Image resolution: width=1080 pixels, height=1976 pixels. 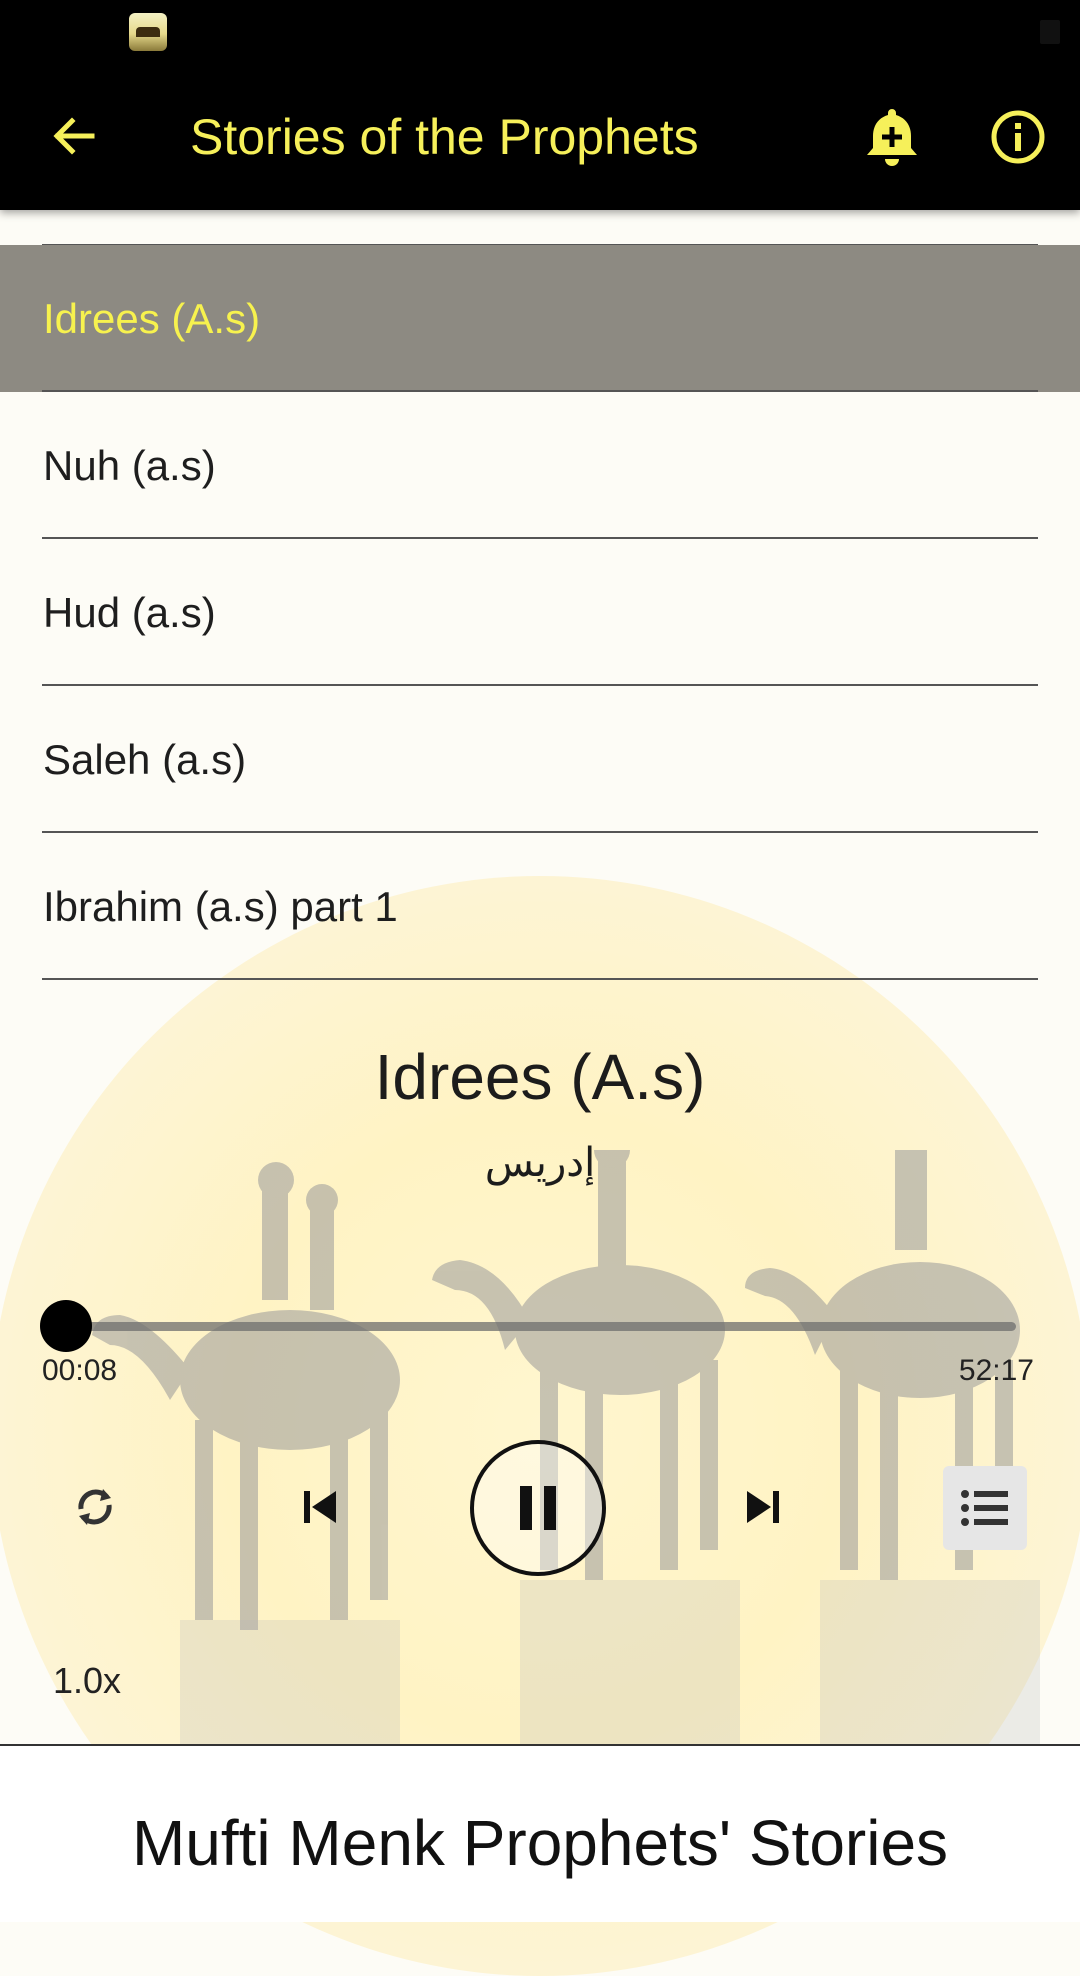 What do you see at coordinates (540, 465) in the screenshot?
I see `list-item: Nuh (a.s)` at bounding box center [540, 465].